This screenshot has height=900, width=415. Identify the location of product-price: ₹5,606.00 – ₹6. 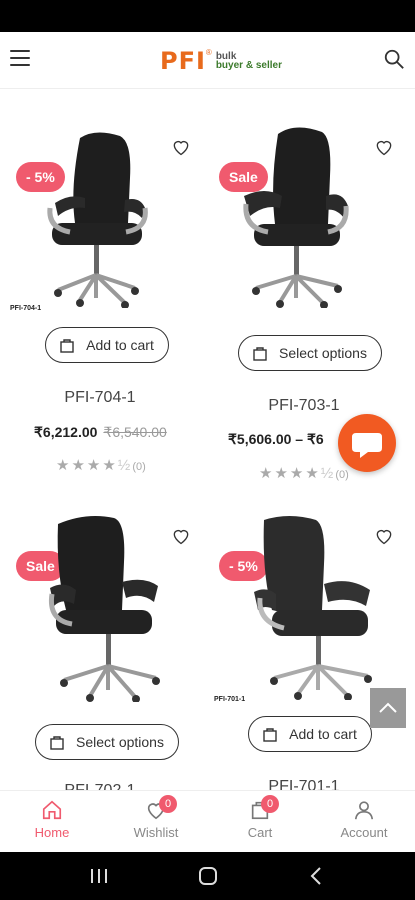
(276, 439).